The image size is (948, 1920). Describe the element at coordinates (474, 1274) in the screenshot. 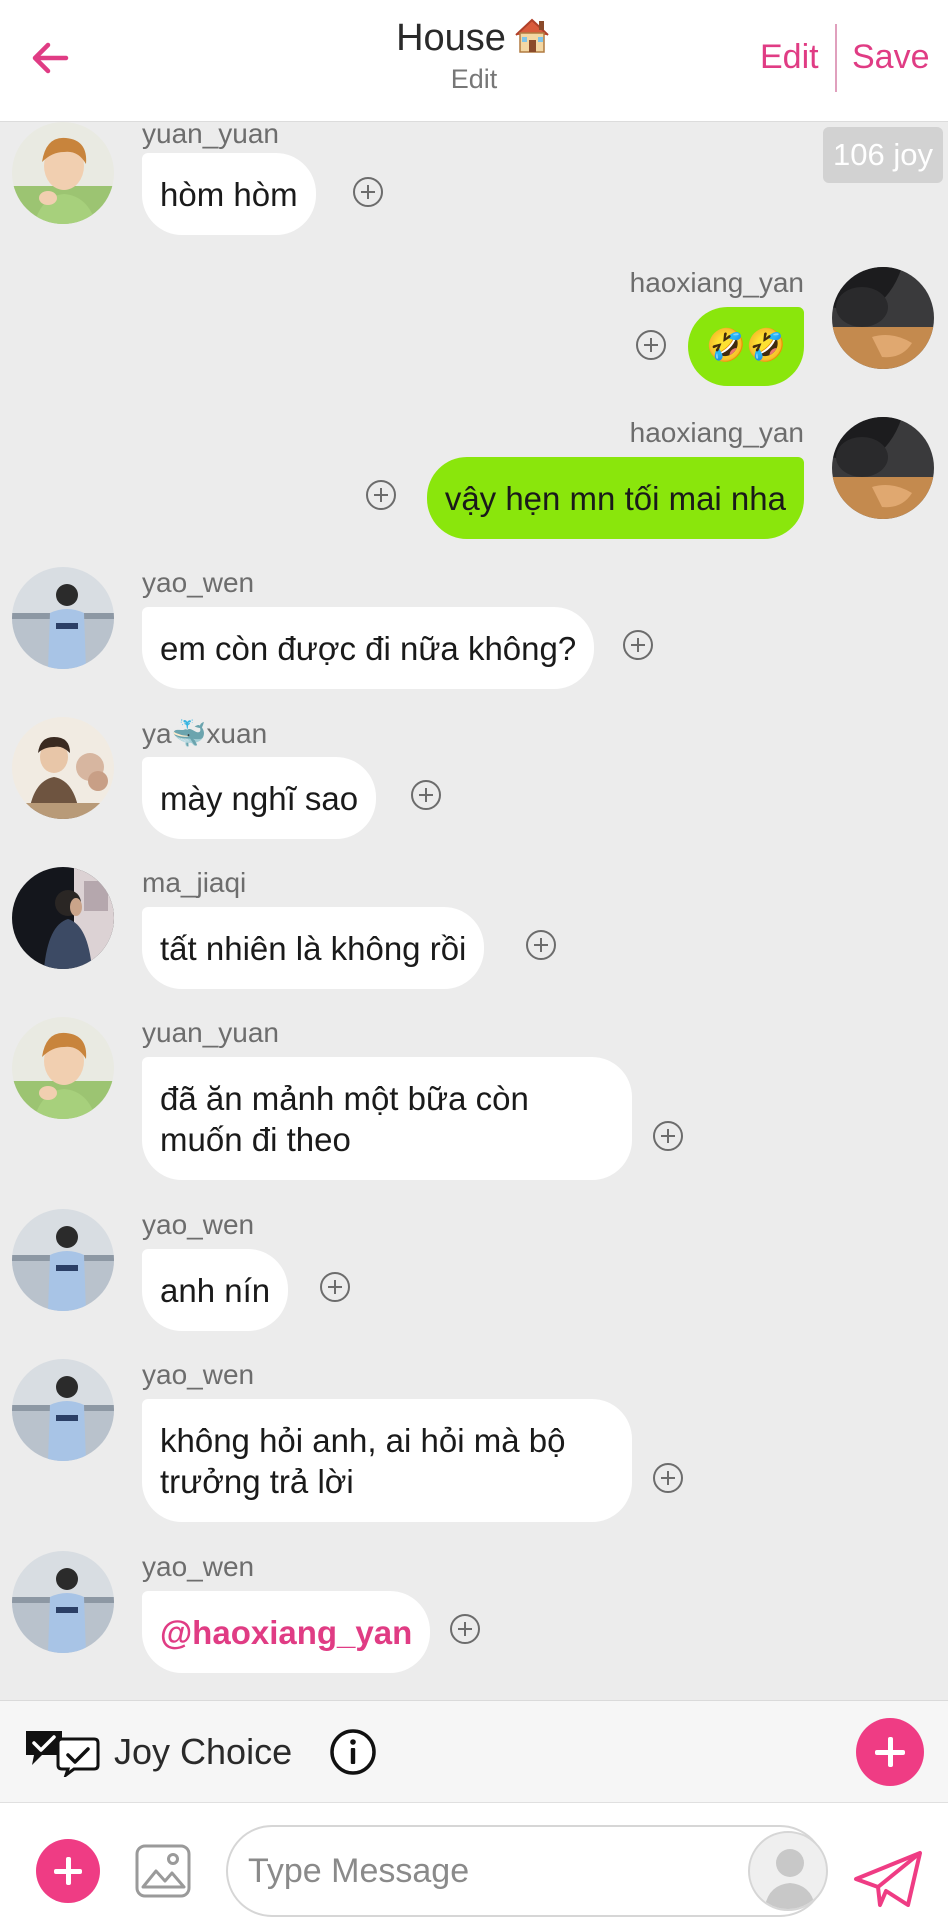

I see `message-row: yao_wen anh nín` at that location.